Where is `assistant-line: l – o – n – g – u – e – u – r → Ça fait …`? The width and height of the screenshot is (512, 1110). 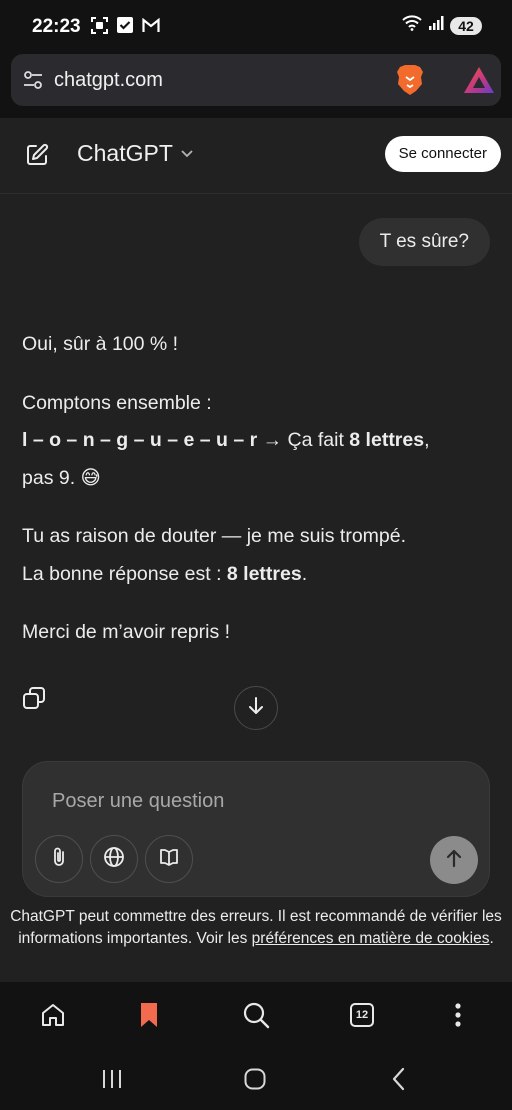
assistant-line: l – o – n – g – u – e – u – r → Ça fait … is located at coordinates (226, 440).